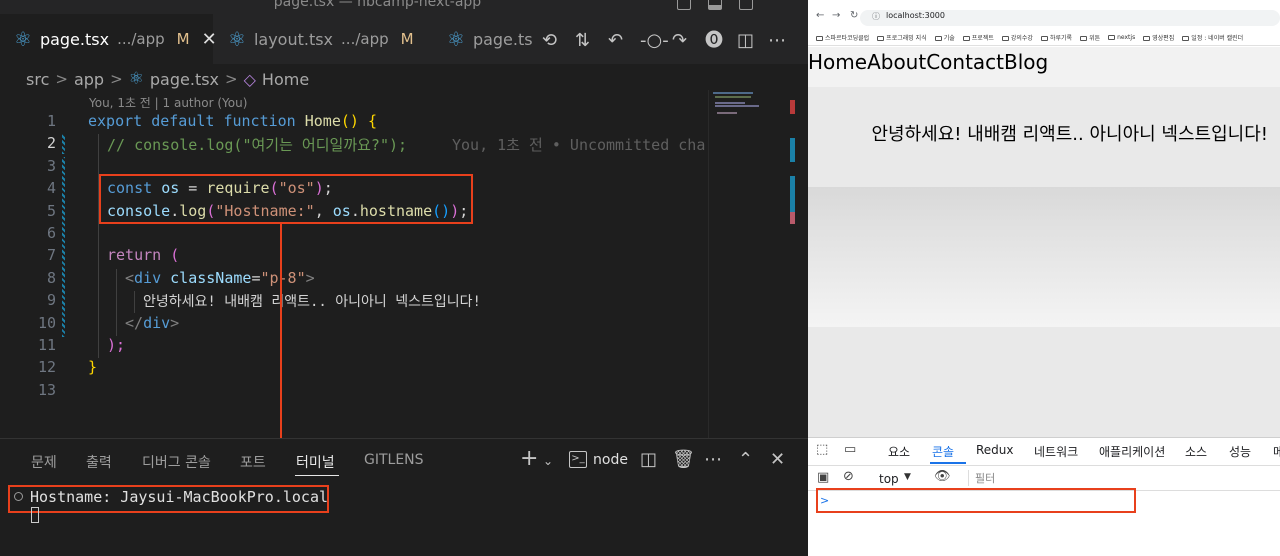  I want to click on line-number: 13, so click(46, 390).